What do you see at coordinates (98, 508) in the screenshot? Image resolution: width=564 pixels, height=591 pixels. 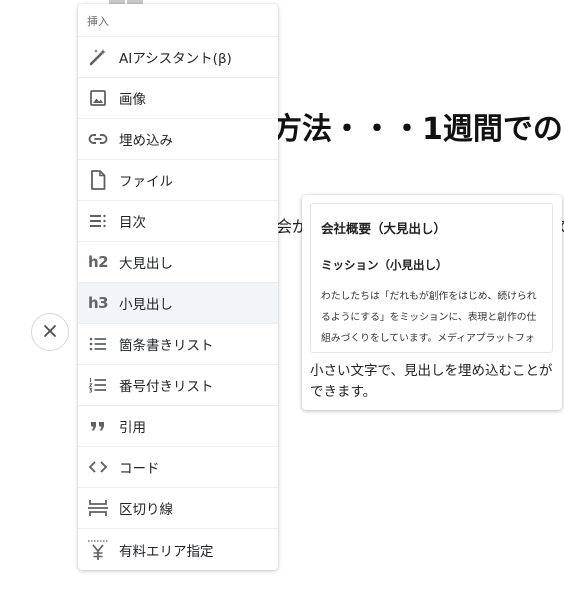 I see `divider-icon` at bounding box center [98, 508].